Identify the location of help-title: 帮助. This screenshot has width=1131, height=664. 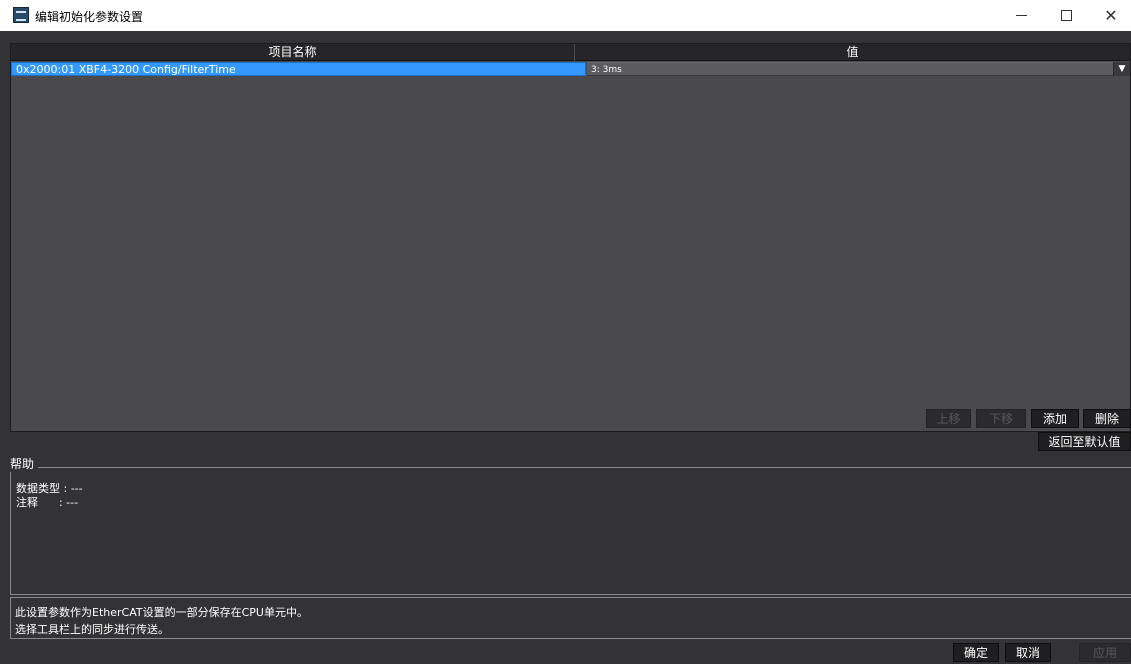
(22, 463).